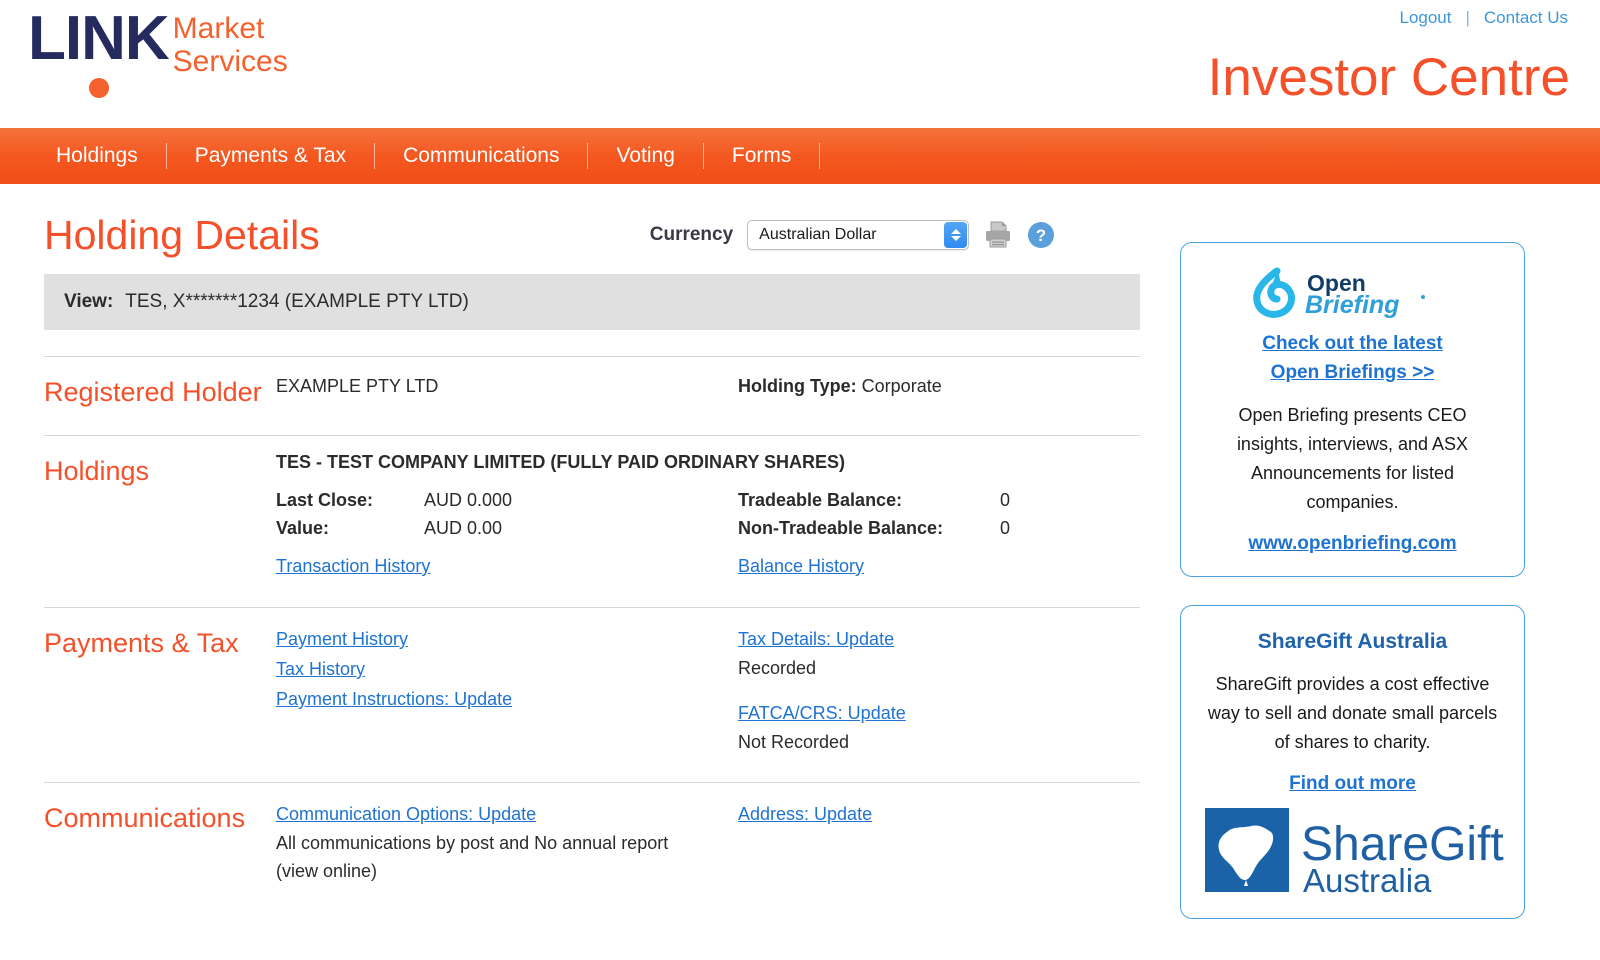  What do you see at coordinates (794, 742) in the screenshot?
I see `fatca-crs-status: Not Recorded` at bounding box center [794, 742].